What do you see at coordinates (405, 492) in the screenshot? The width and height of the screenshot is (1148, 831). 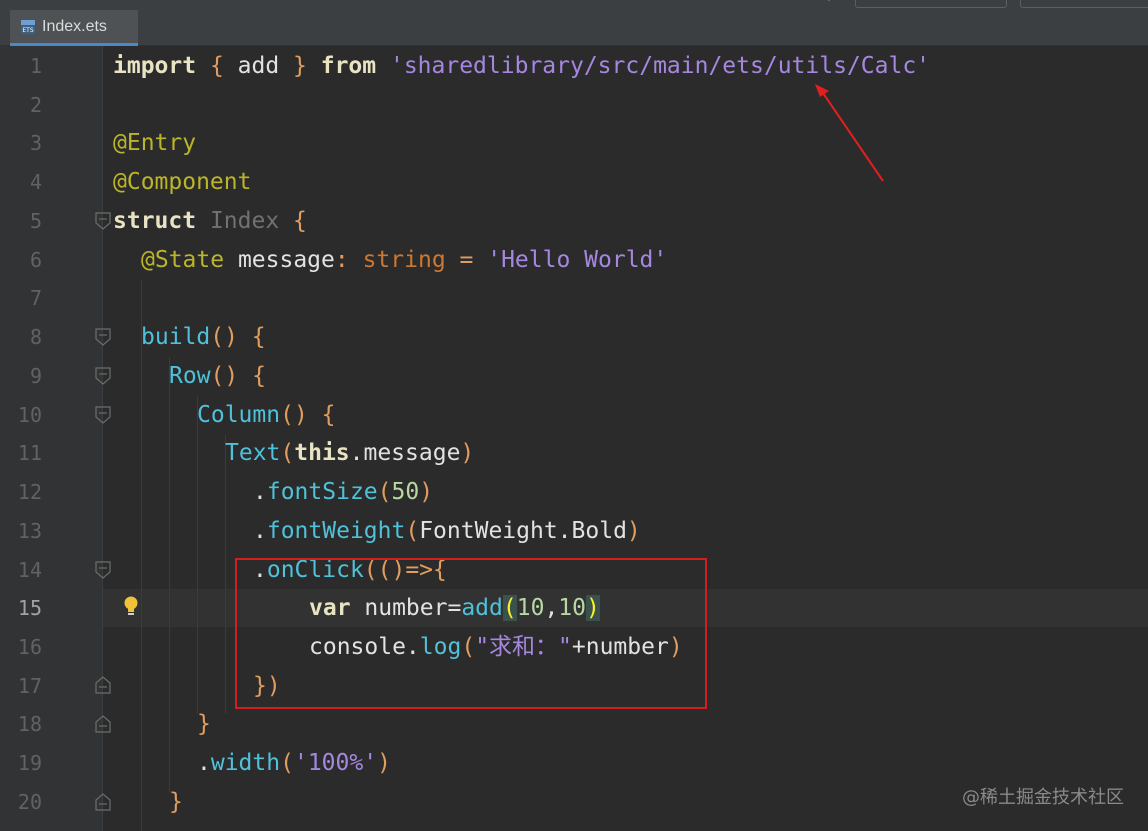 I see `number-literal: 50` at bounding box center [405, 492].